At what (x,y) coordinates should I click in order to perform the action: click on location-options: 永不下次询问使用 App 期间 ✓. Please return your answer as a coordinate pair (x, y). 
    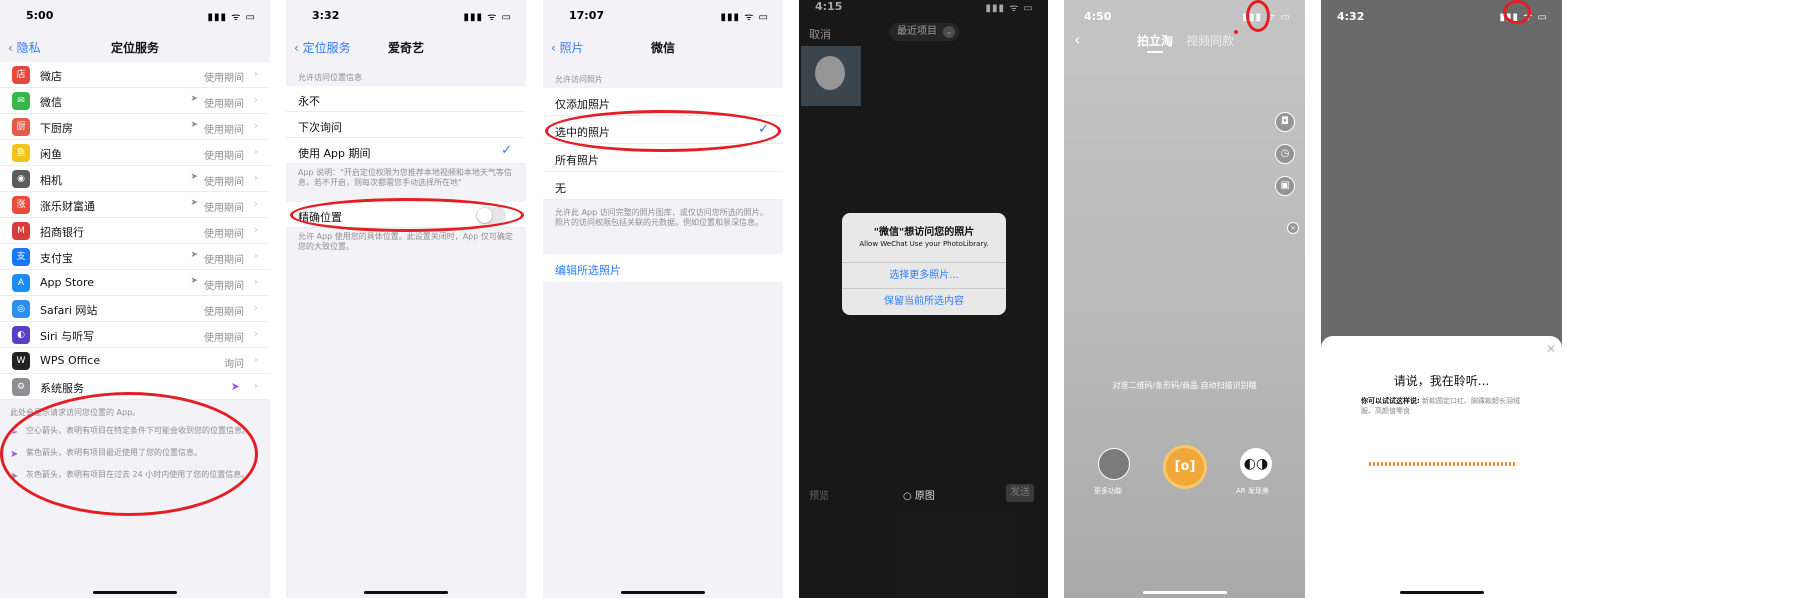
    Looking at the image, I should click on (406, 125).